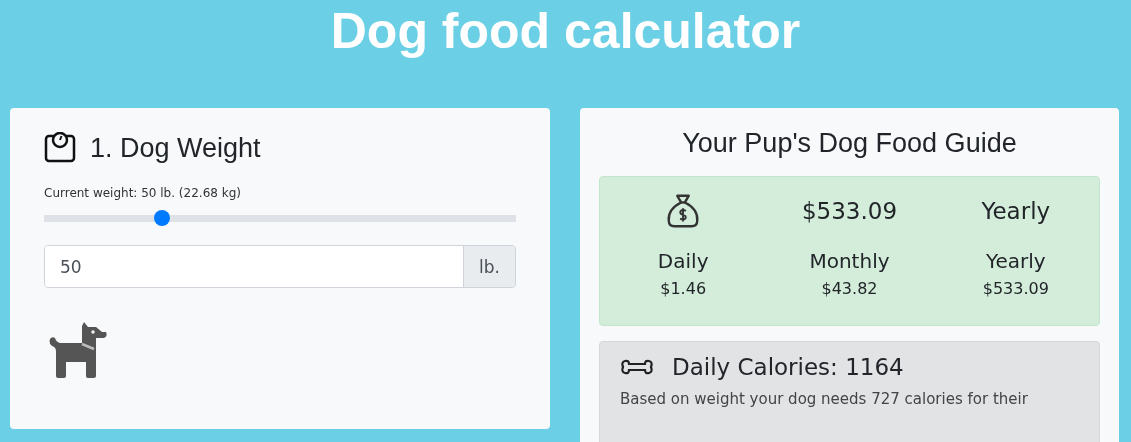  Describe the element at coordinates (849, 144) in the screenshot. I see `panel-heading: Your Pup's Dog Food Guide` at that location.